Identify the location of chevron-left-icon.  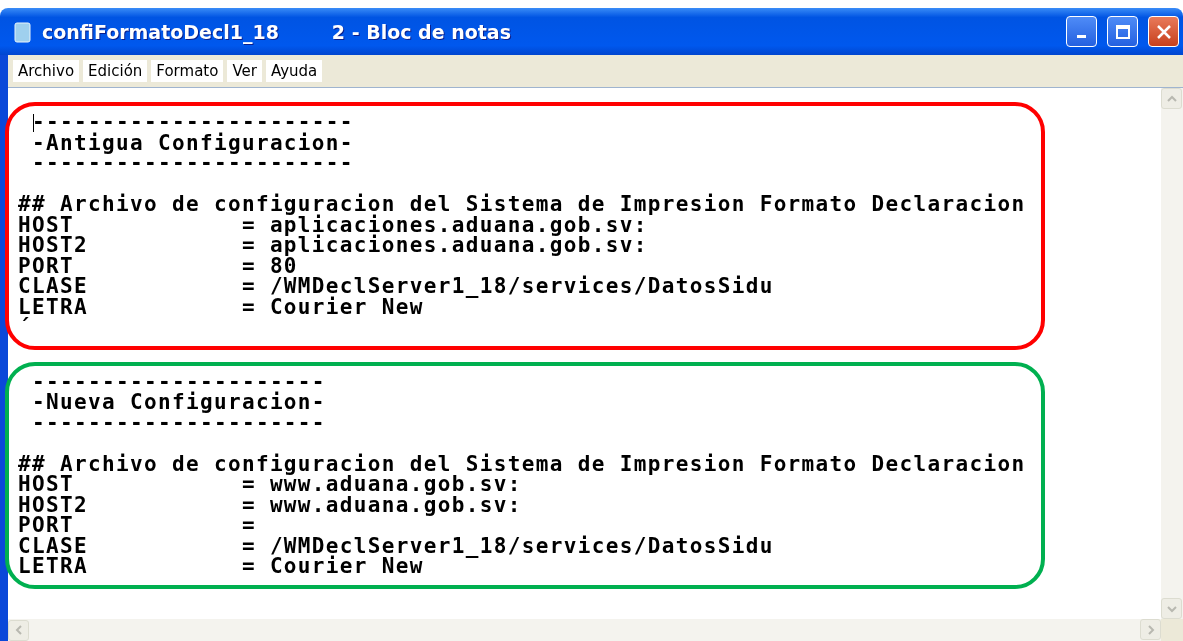
(18, 630).